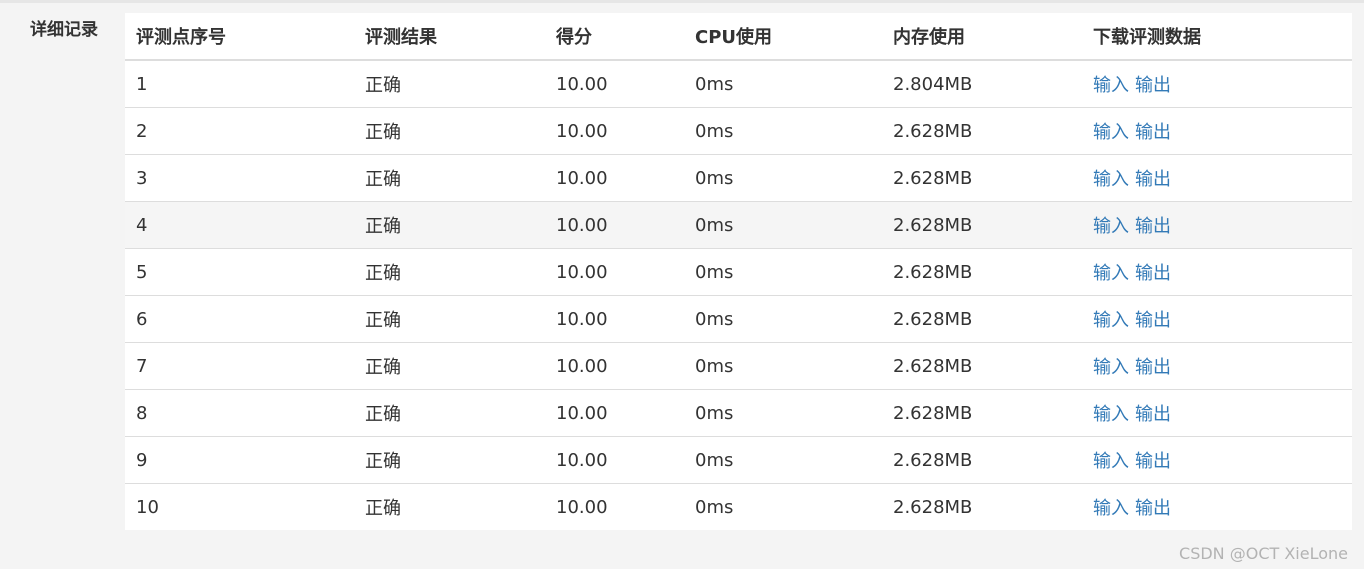  I want to click on table-row: 4 正确 10.00 0ms 2.628MB 输入 输出, so click(738, 225).